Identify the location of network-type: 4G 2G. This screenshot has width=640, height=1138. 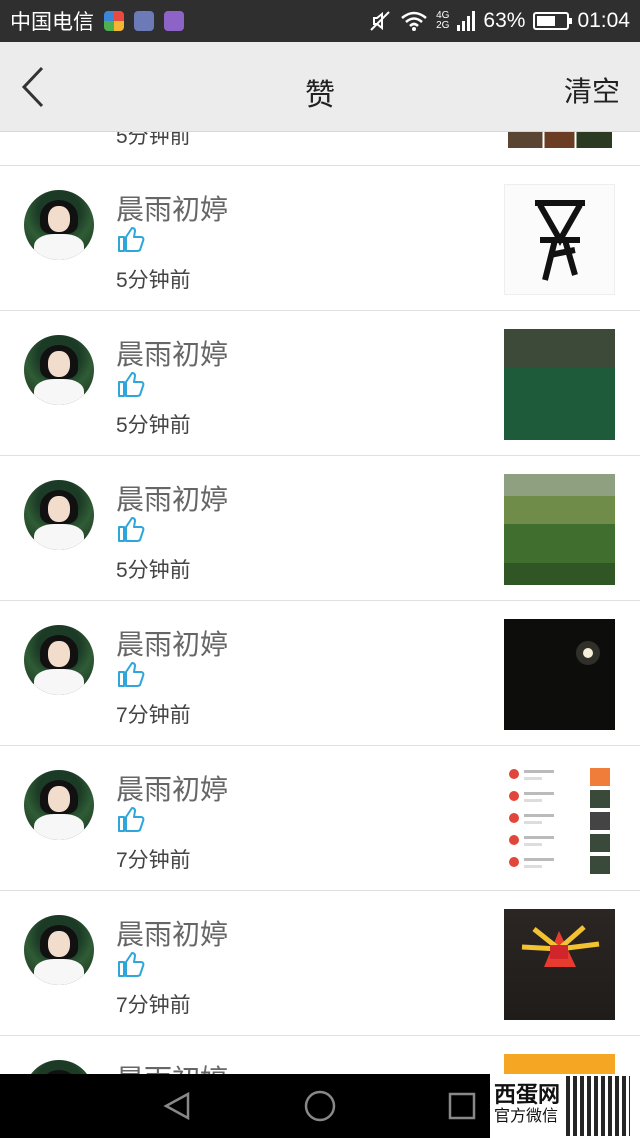
(442, 21).